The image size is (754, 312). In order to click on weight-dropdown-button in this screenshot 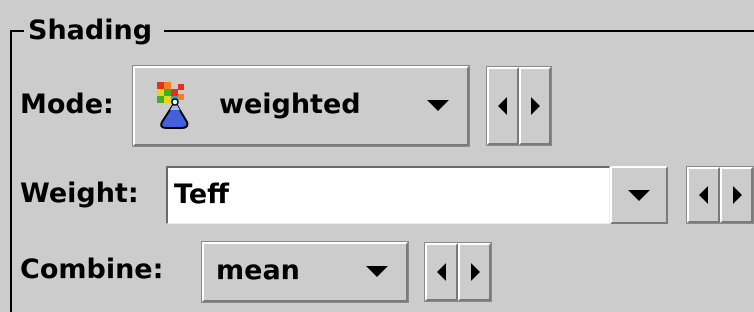, I will do `click(639, 195)`.